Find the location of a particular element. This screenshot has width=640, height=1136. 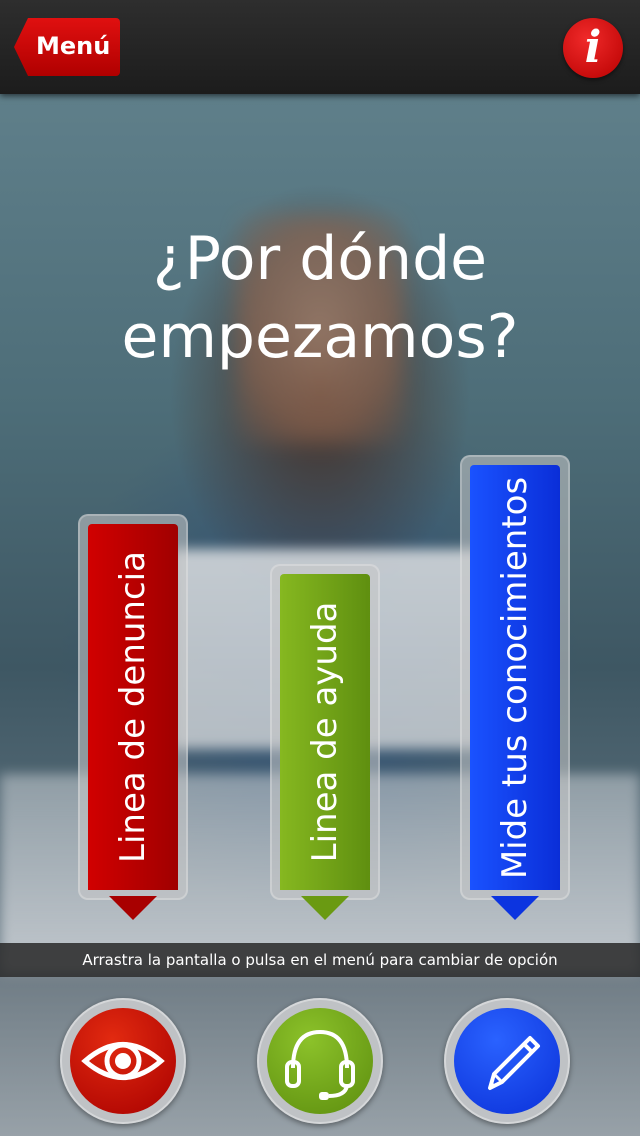

nav-button-denuncia is located at coordinates (123, 1061).